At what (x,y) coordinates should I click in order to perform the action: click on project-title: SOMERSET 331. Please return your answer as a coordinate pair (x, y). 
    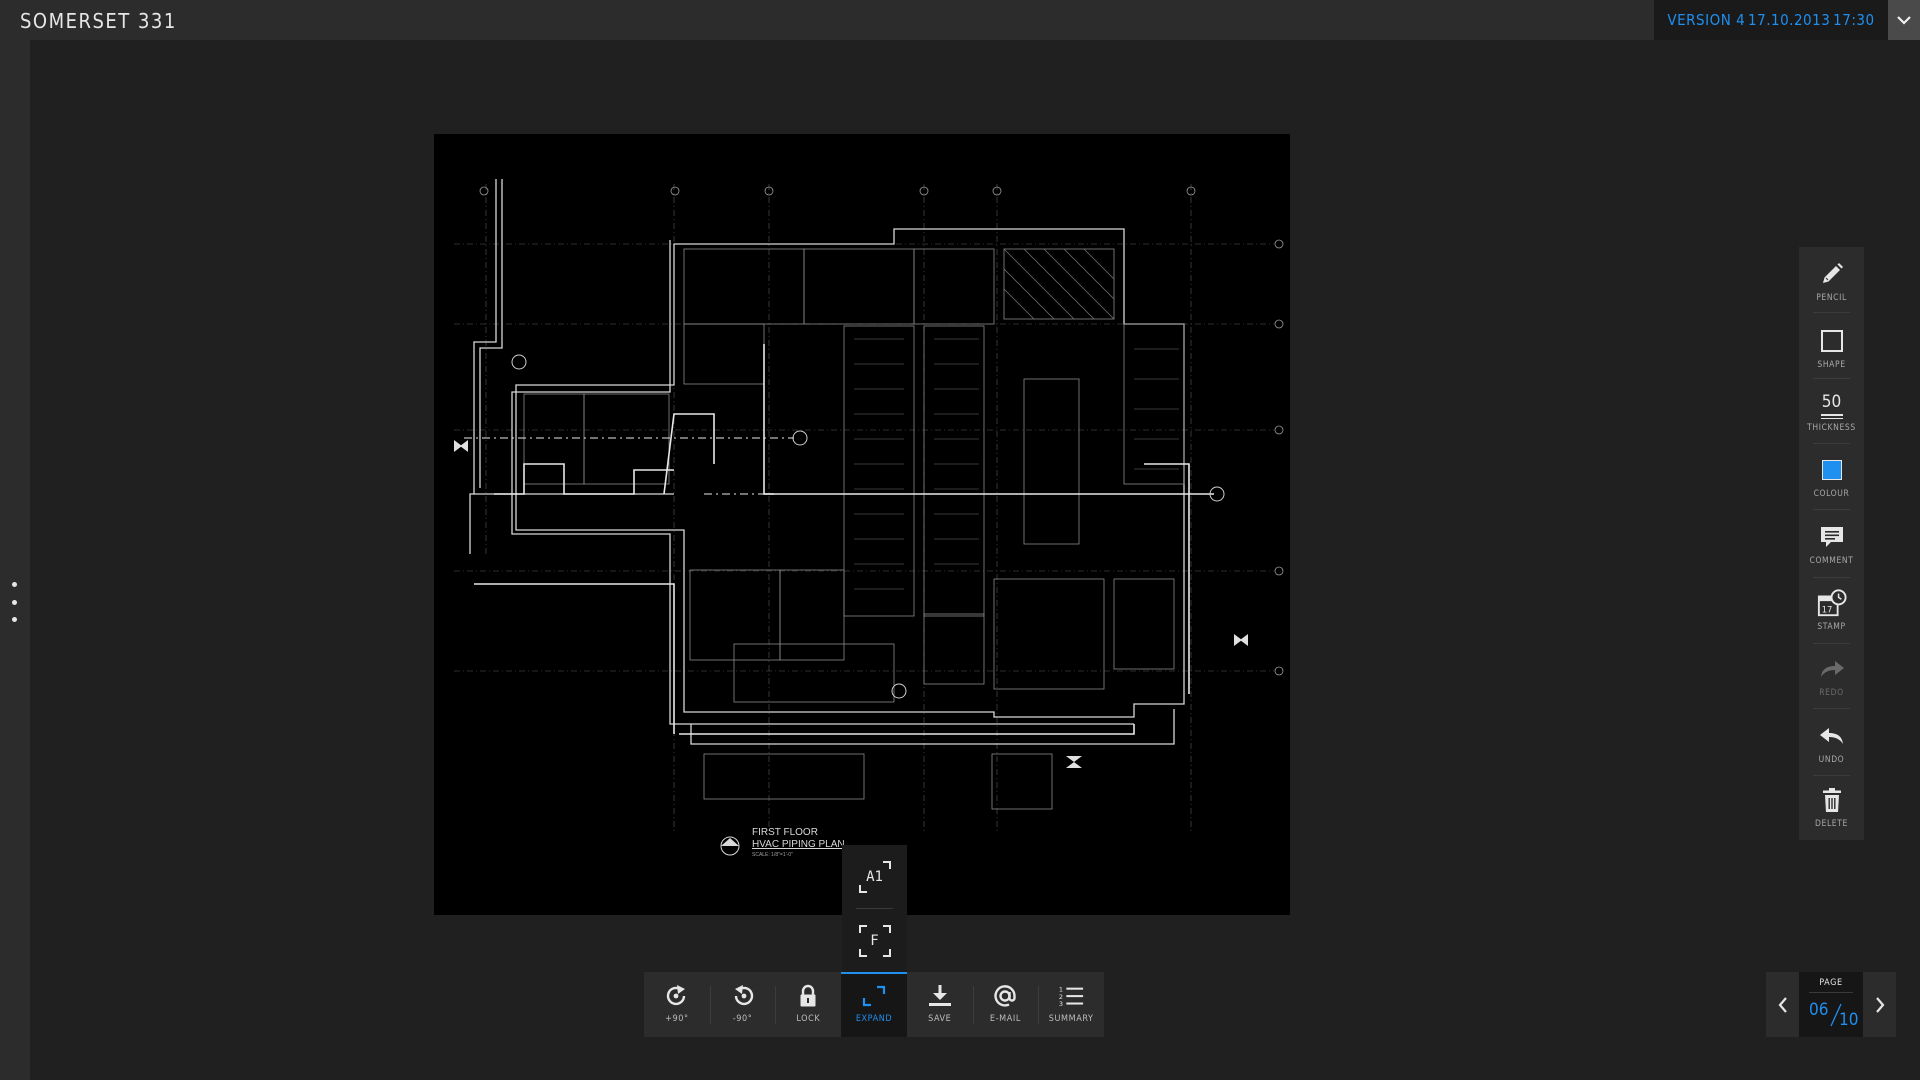
    Looking at the image, I should click on (98, 21).